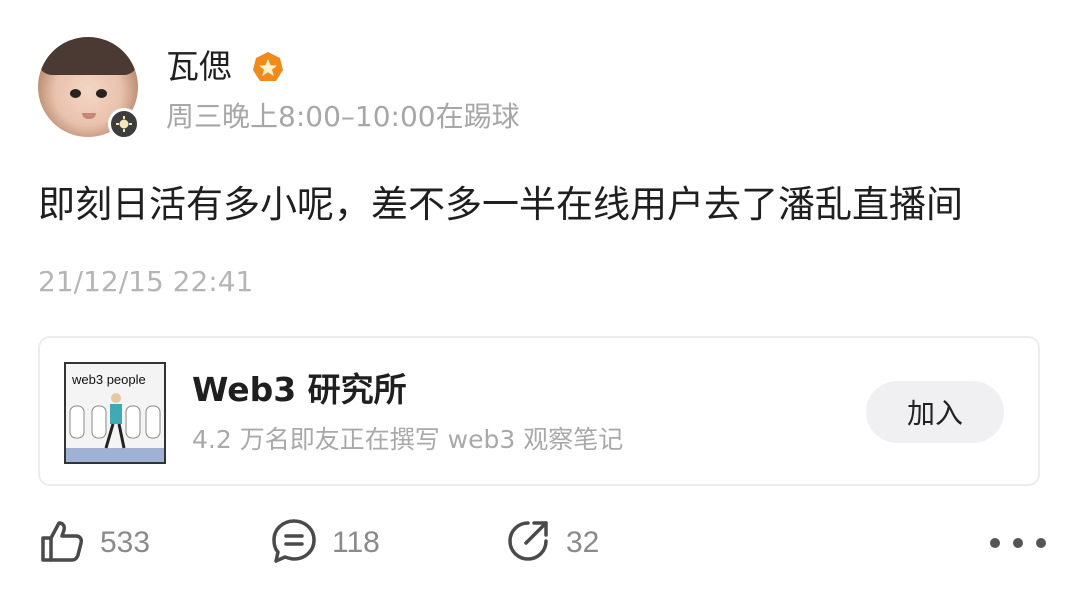 This screenshot has width=1080, height=601. I want to click on share-button: 32, so click(551, 543).